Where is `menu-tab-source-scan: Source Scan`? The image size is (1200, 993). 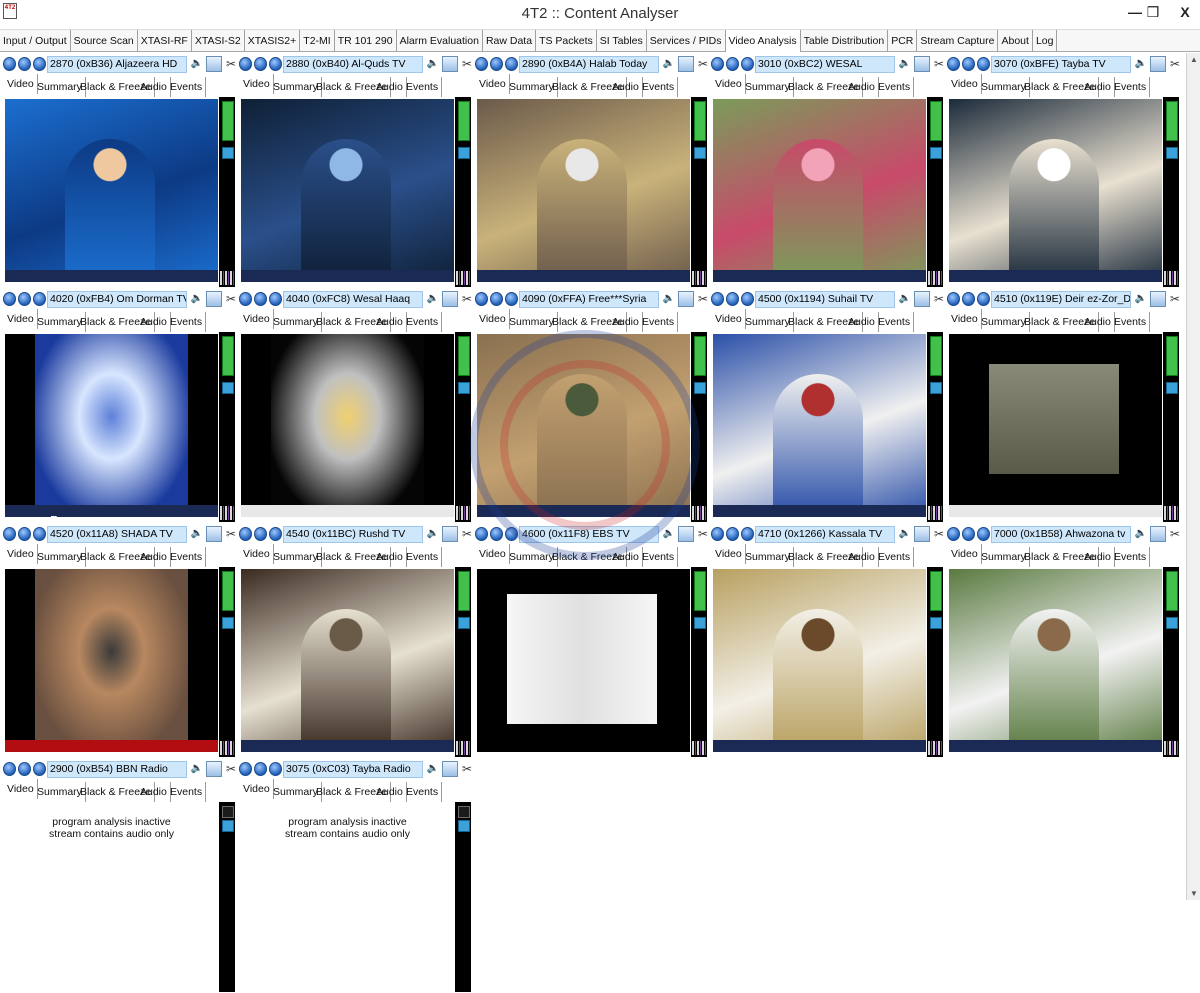 menu-tab-source-scan: Source Scan is located at coordinates (104, 41).